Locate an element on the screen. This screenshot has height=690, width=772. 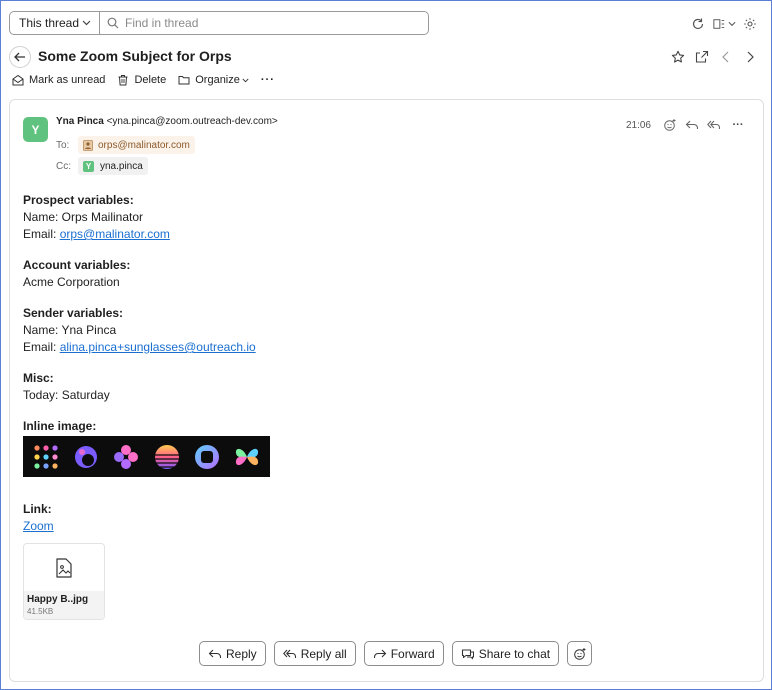
sender-name: Yna Pinca is located at coordinates (80, 121).